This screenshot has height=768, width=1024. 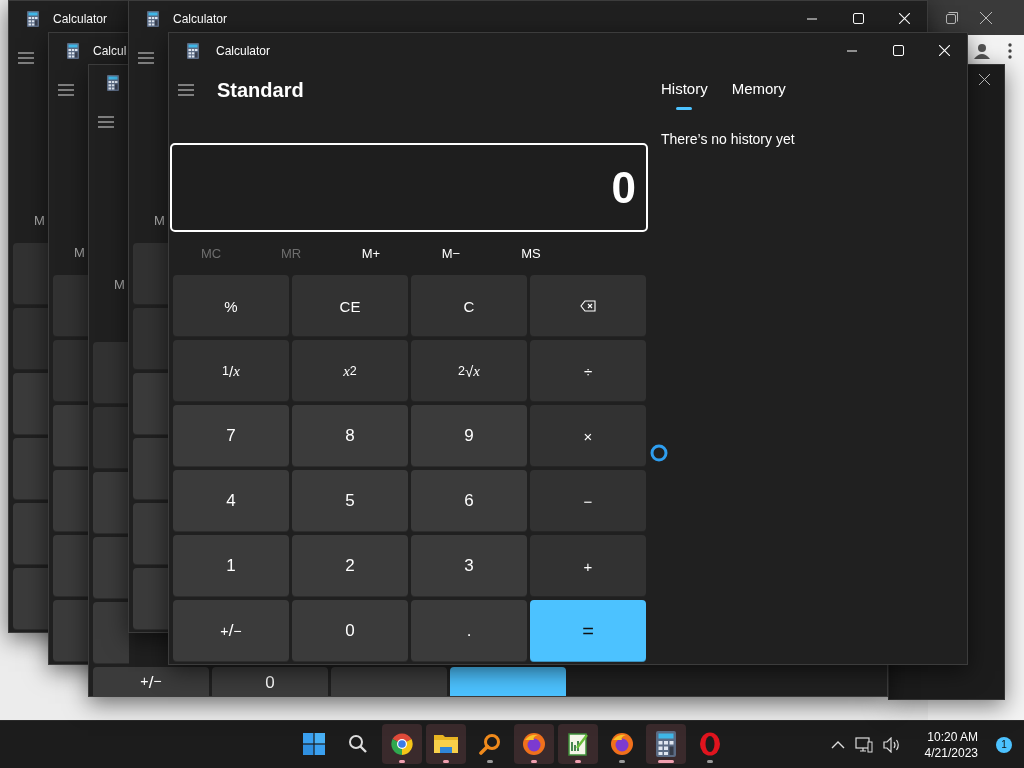 What do you see at coordinates (588, 501) in the screenshot?
I see `key-button: −` at bounding box center [588, 501].